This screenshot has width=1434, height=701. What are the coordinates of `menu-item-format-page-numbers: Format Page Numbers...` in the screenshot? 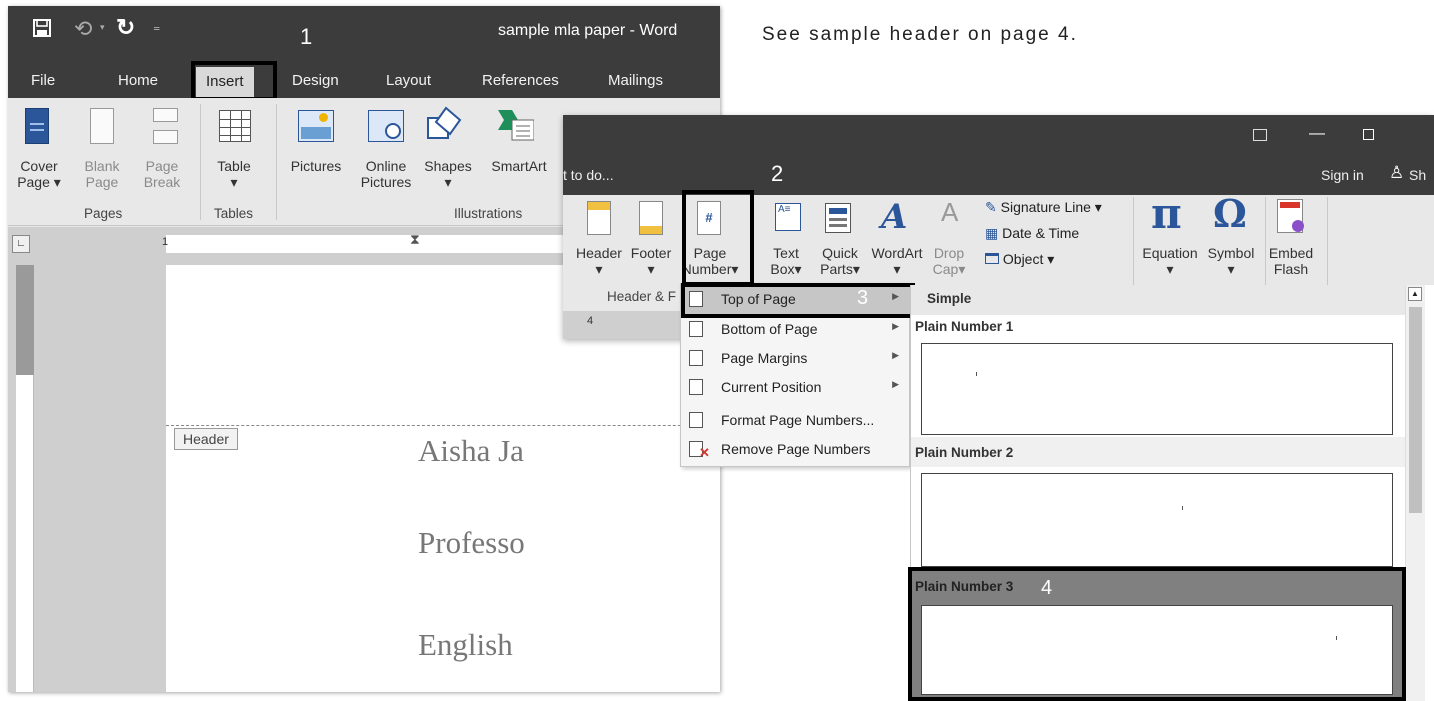 It's located at (795, 420).